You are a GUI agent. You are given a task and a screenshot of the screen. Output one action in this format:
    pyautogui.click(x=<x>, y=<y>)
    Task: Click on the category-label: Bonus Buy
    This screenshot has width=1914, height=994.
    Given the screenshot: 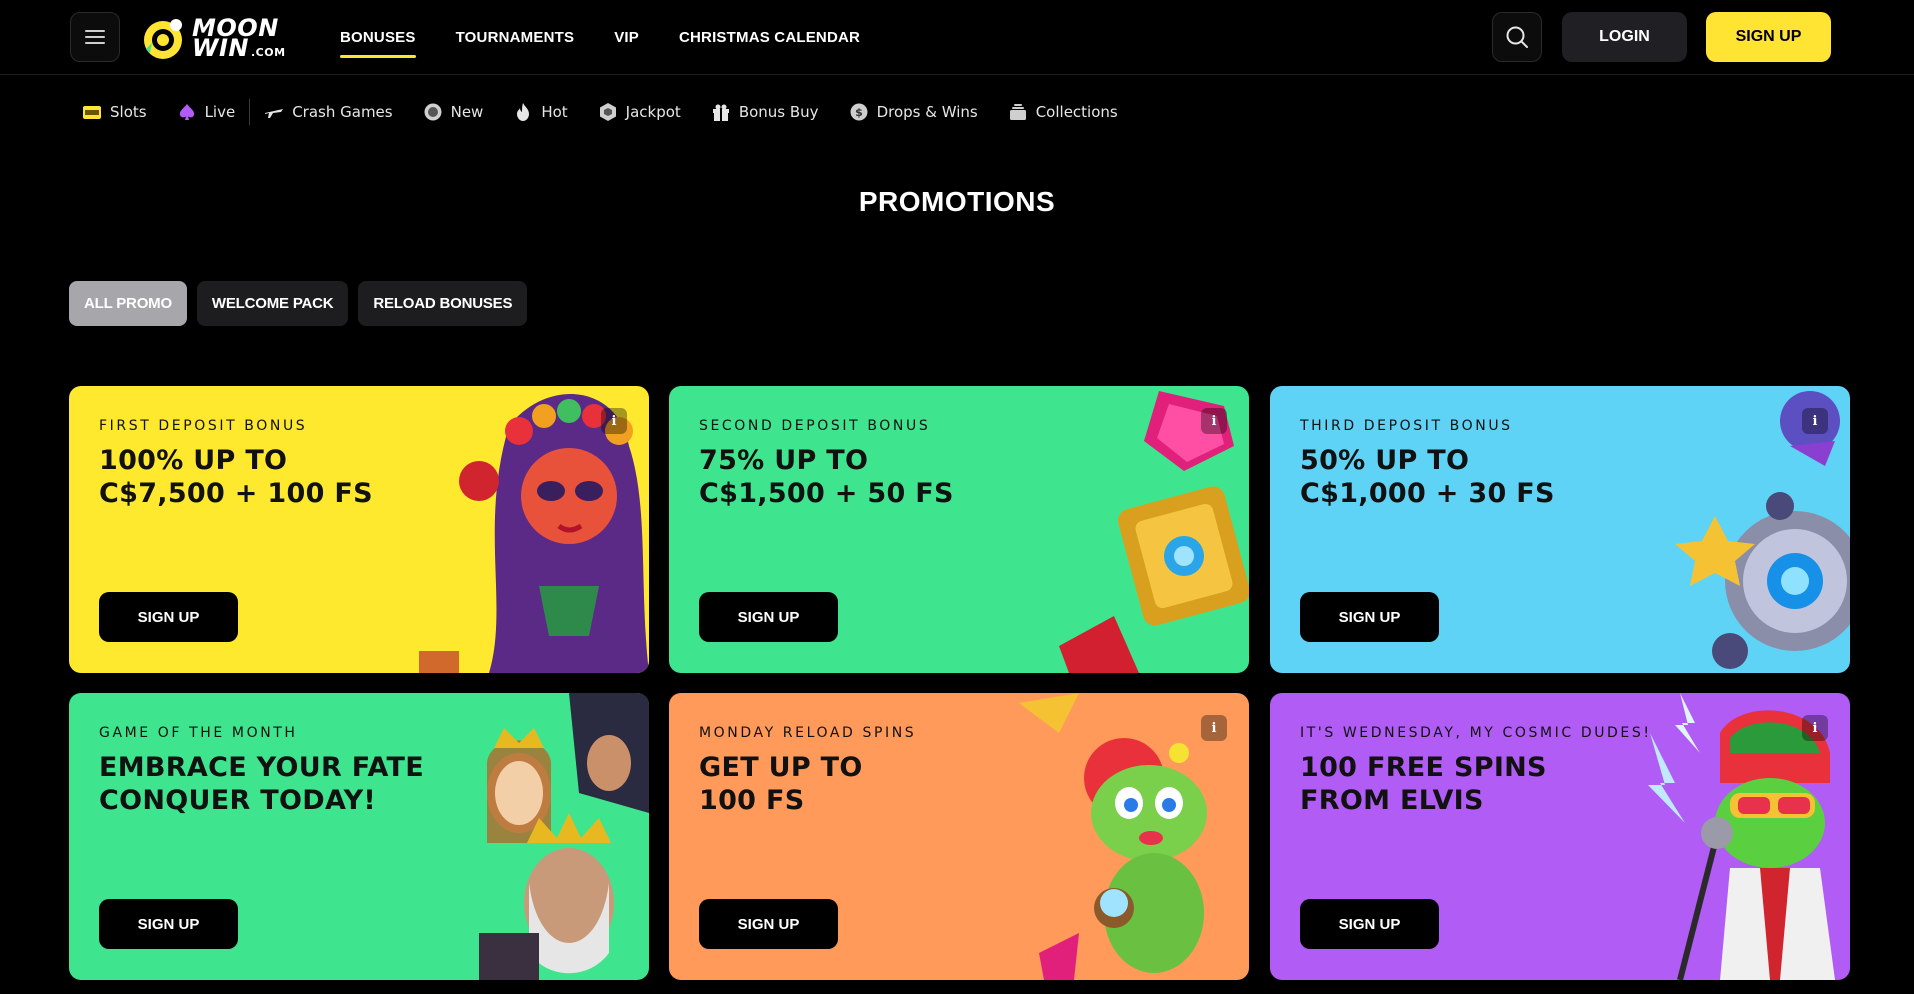 What is the action you would take?
    pyautogui.click(x=778, y=112)
    